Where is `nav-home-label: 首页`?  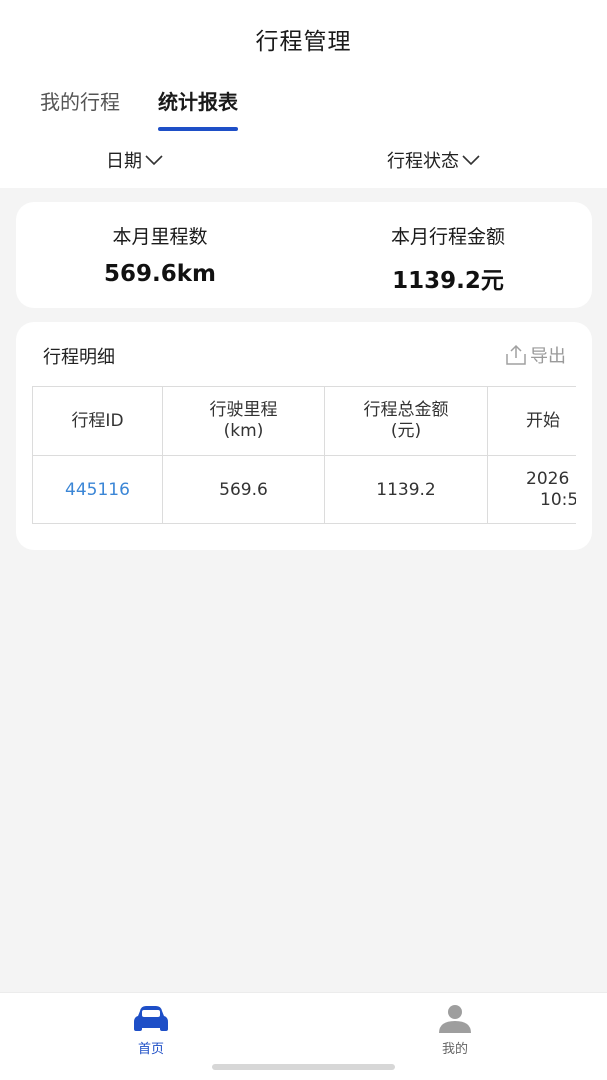
nav-home-label: 首页 is located at coordinates (150, 1049).